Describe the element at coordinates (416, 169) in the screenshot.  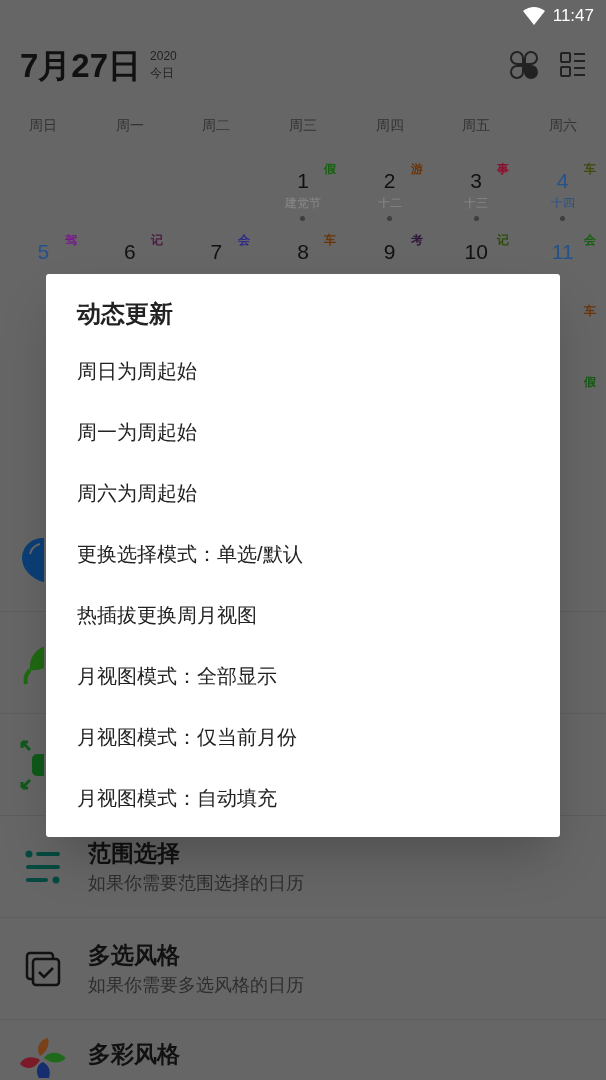
I see `event-mark: 游` at that location.